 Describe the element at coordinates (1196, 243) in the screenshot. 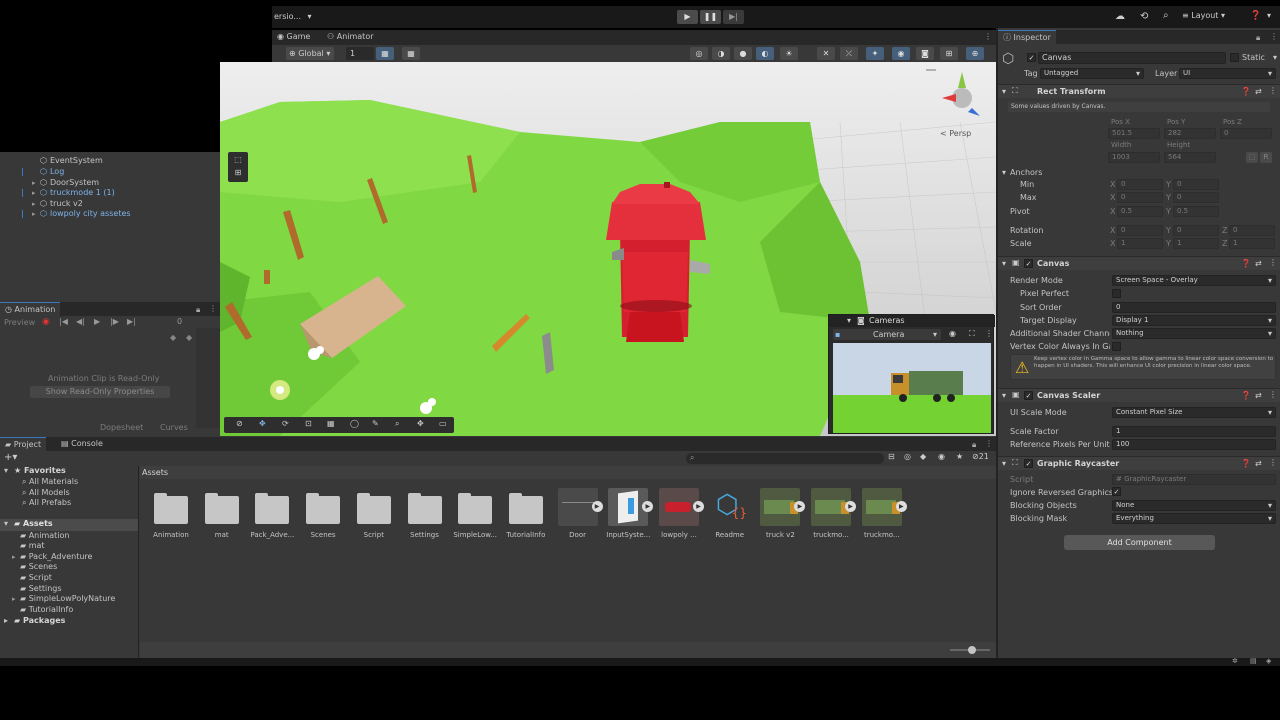

I see `scale-y-field: 1` at that location.